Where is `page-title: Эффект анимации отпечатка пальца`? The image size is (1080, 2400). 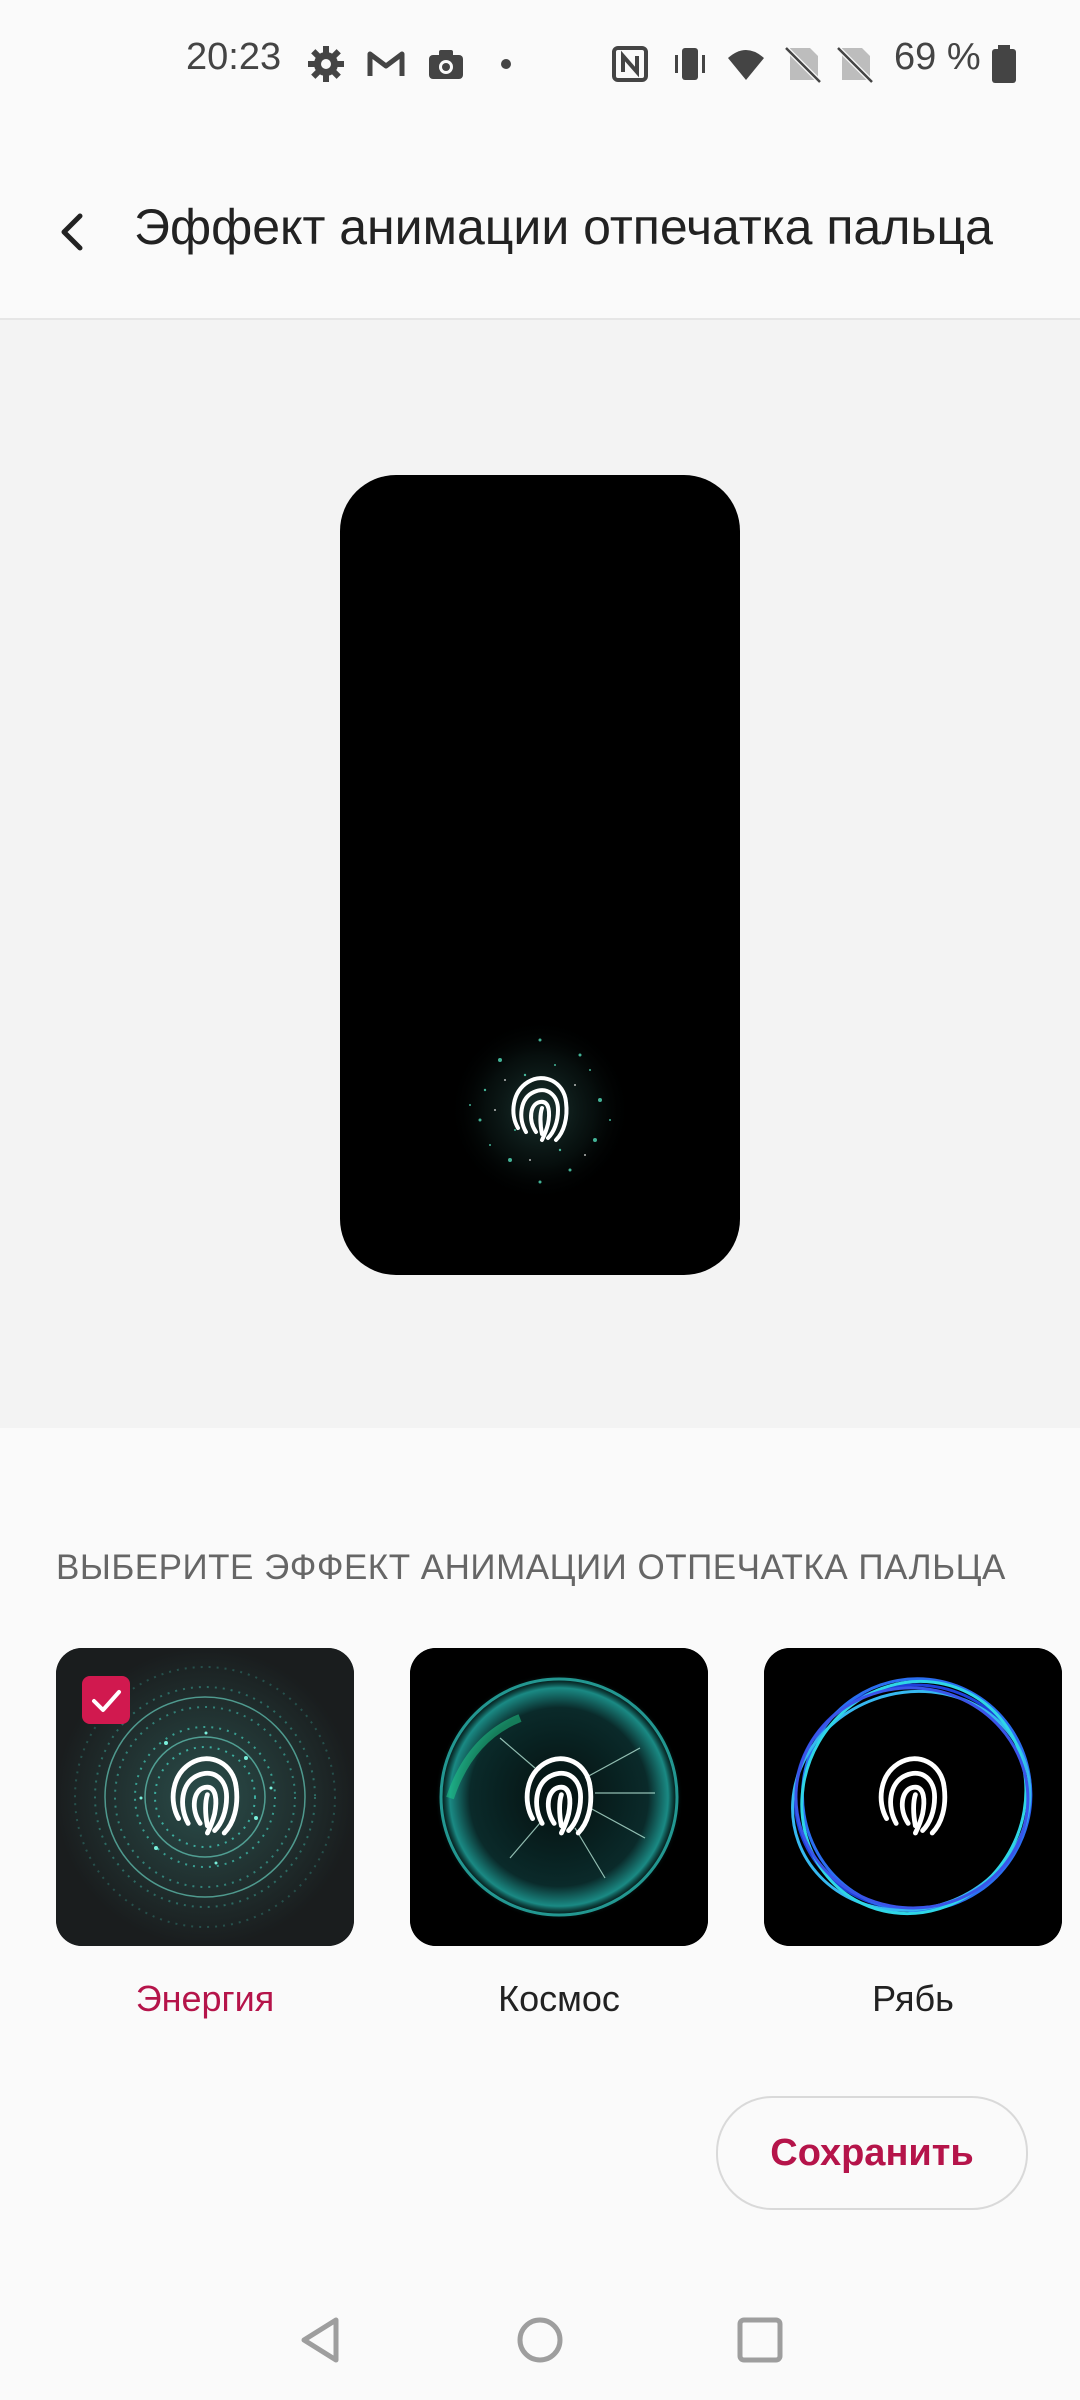
page-title: Эффект анимации отпечатка пальца is located at coordinates (563, 227).